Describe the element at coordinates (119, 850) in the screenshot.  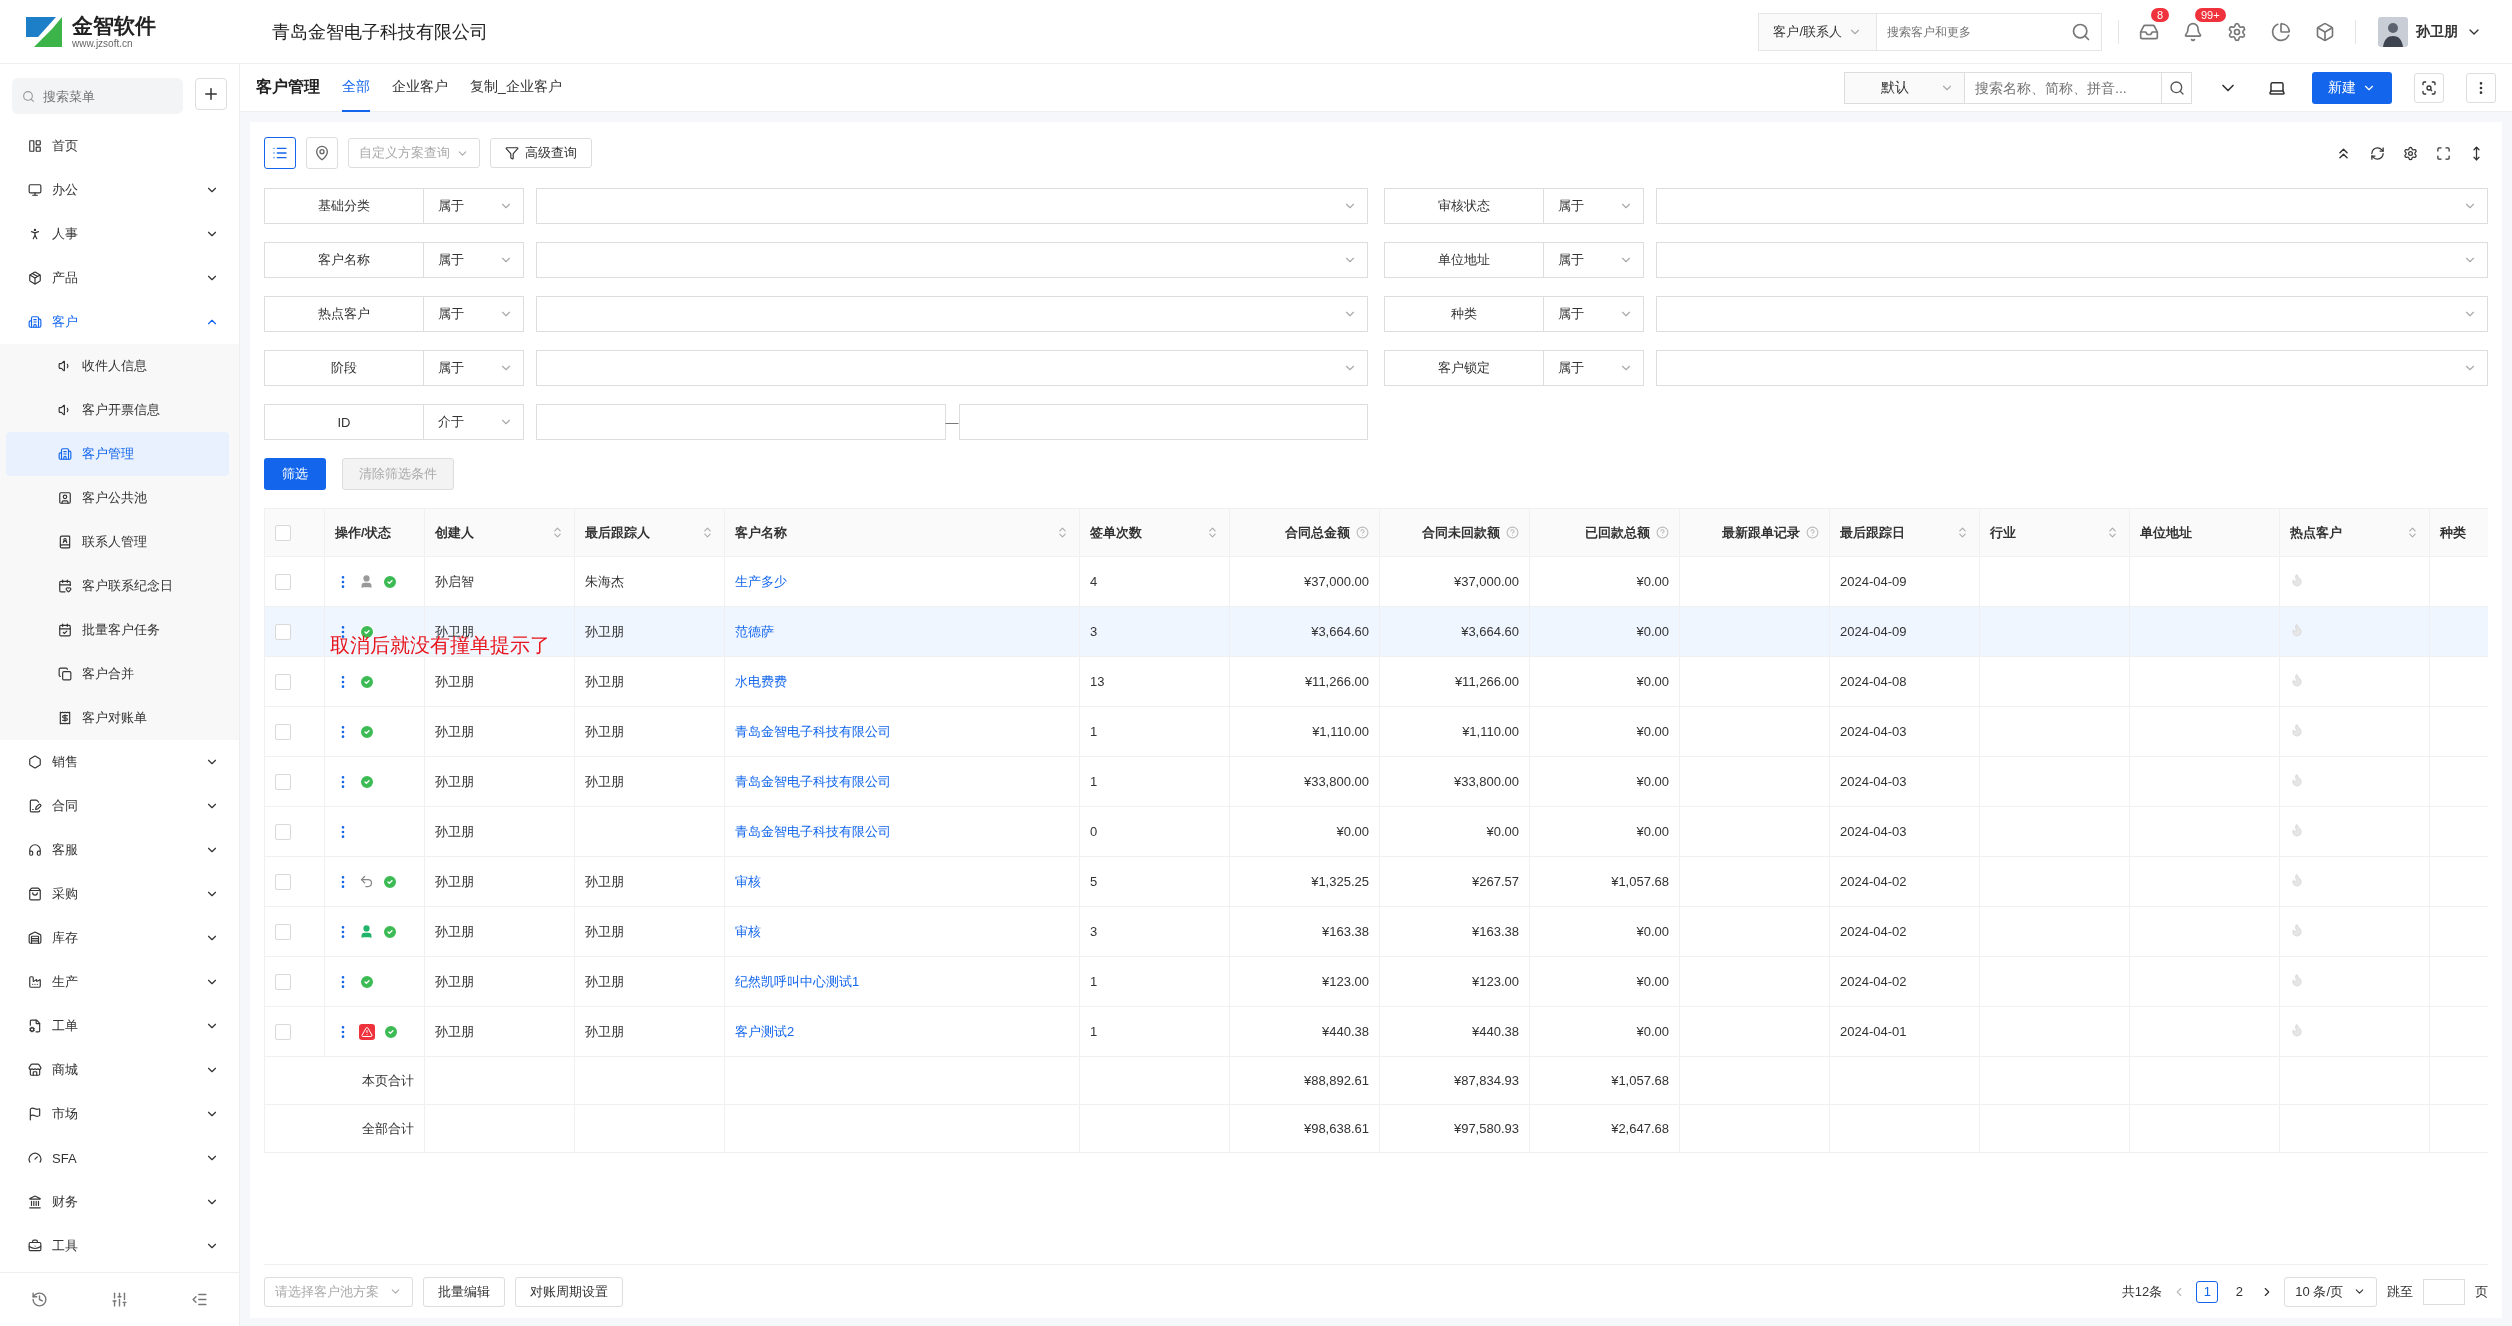
I see `sidebar-item: 客服` at that location.